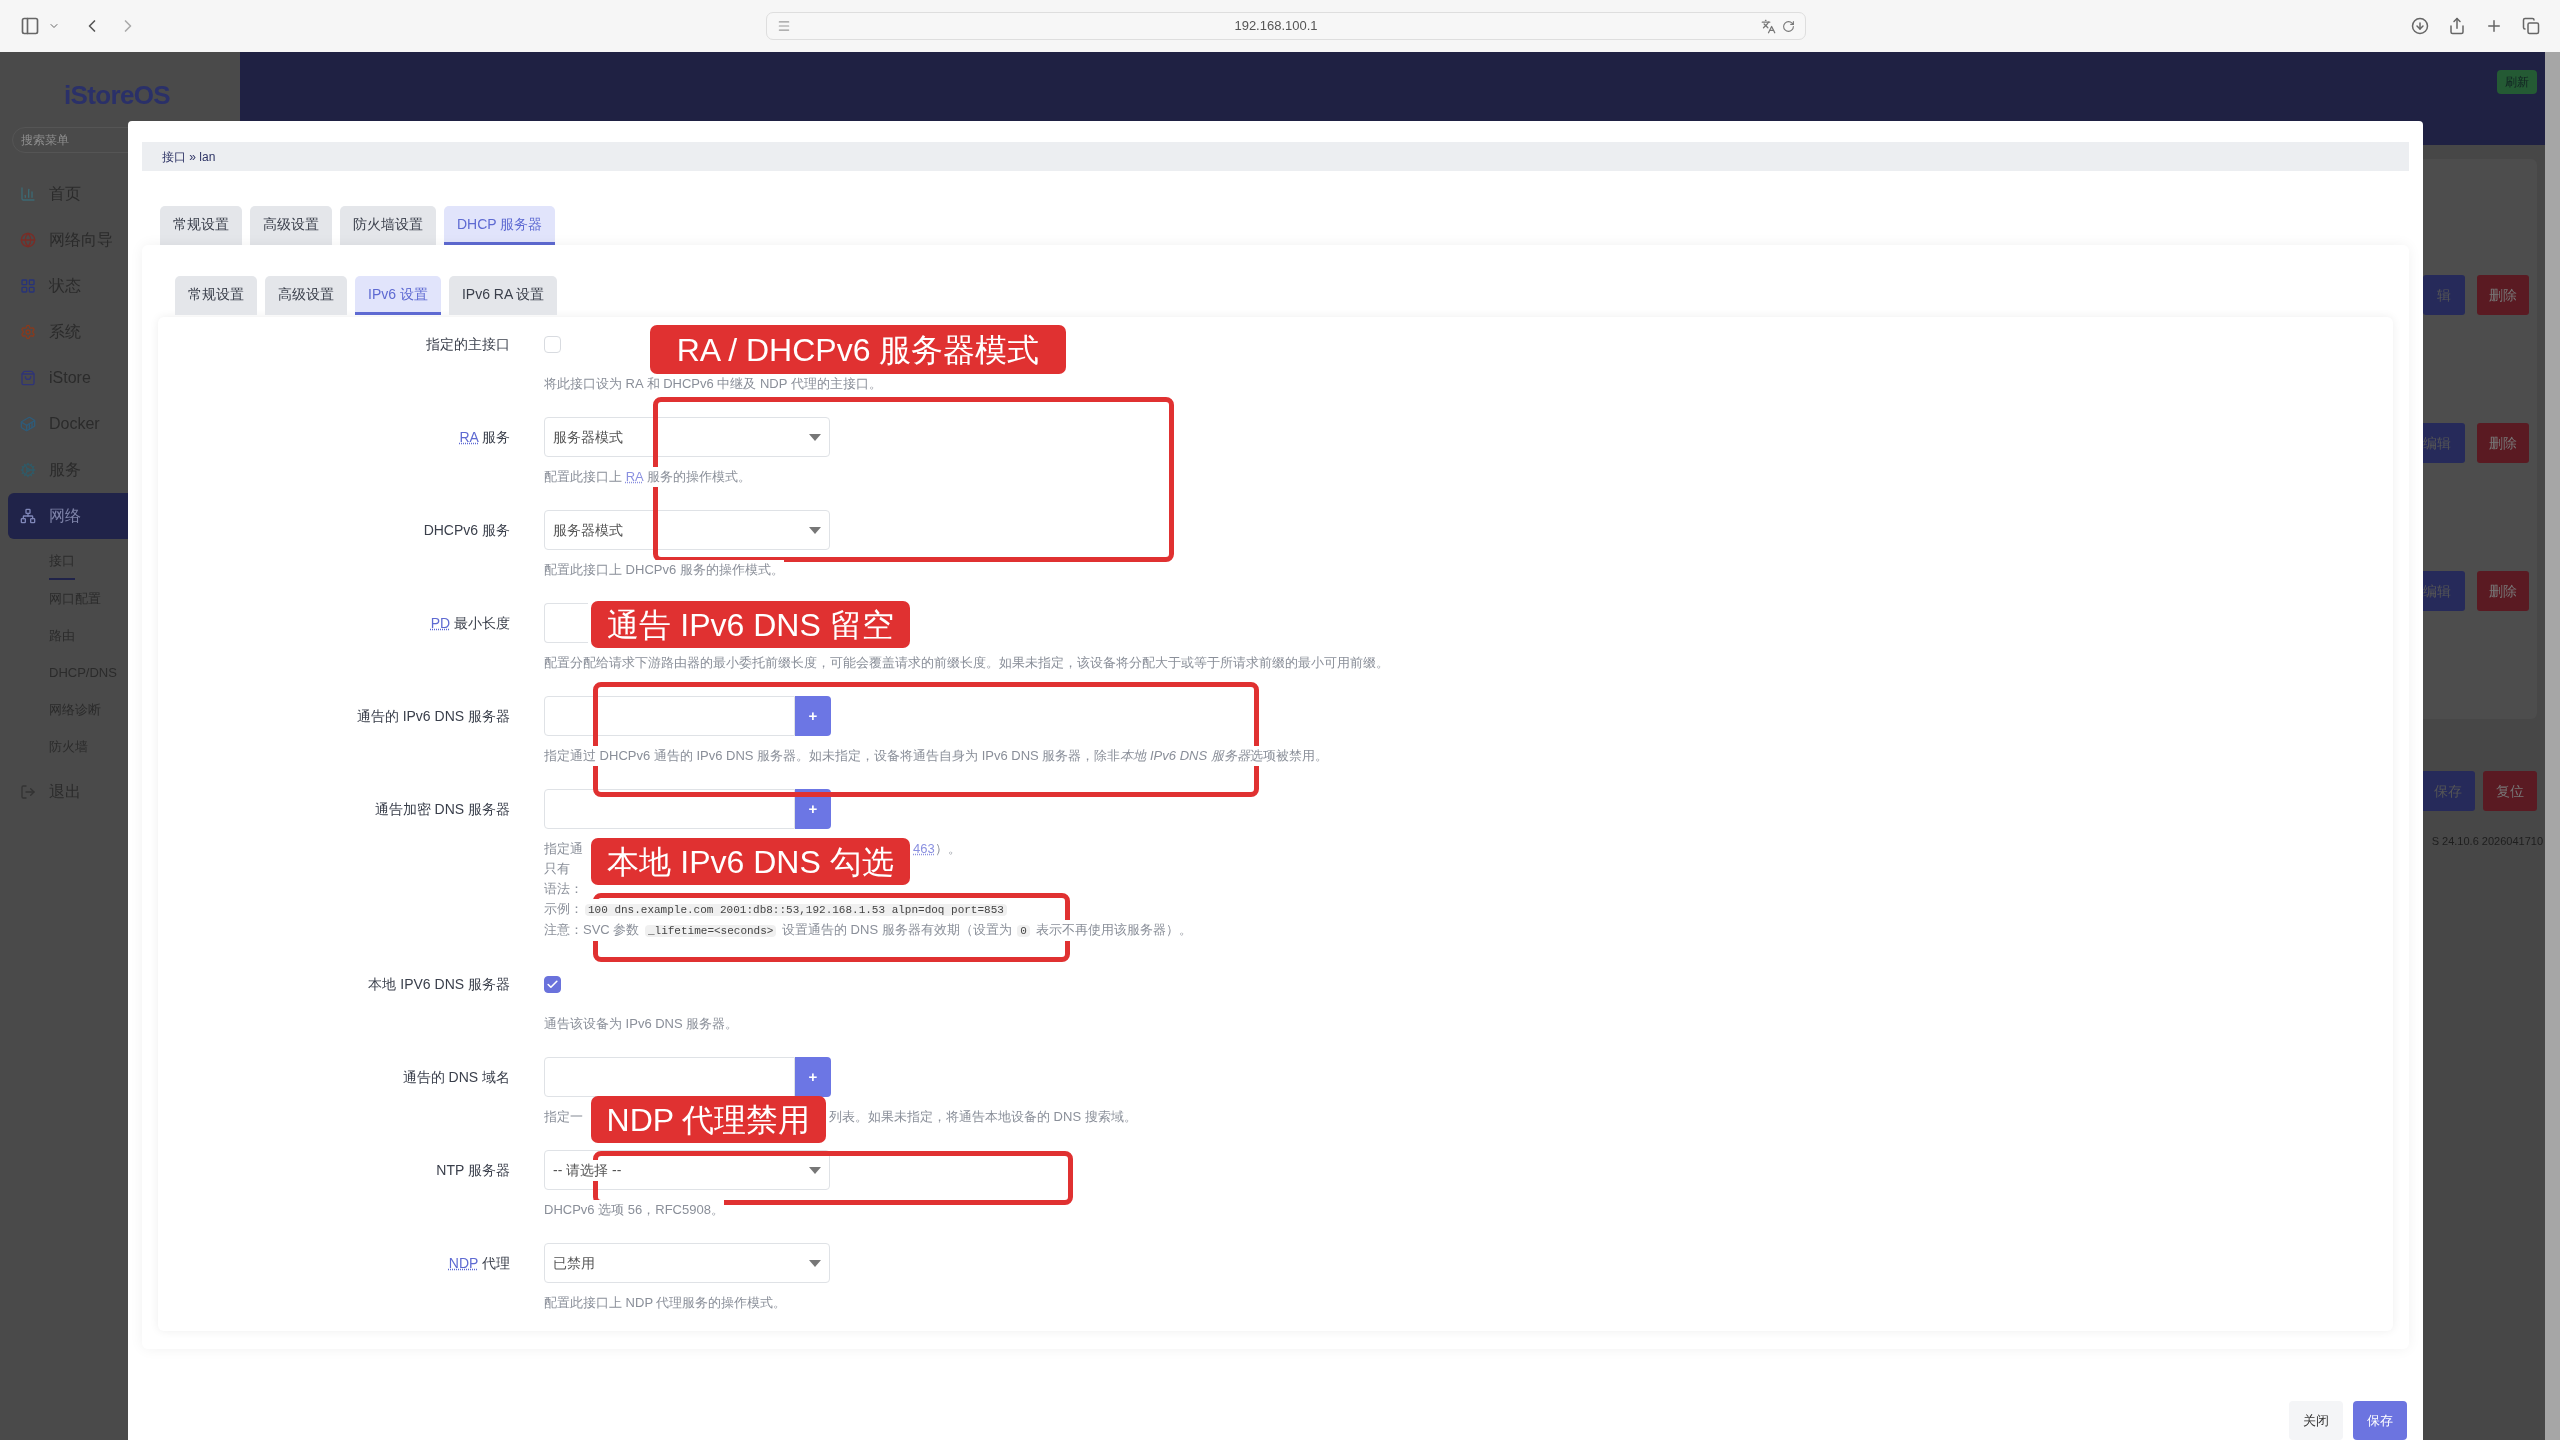  What do you see at coordinates (479, 1263) in the screenshot?
I see `field-label: NDP 代理` at bounding box center [479, 1263].